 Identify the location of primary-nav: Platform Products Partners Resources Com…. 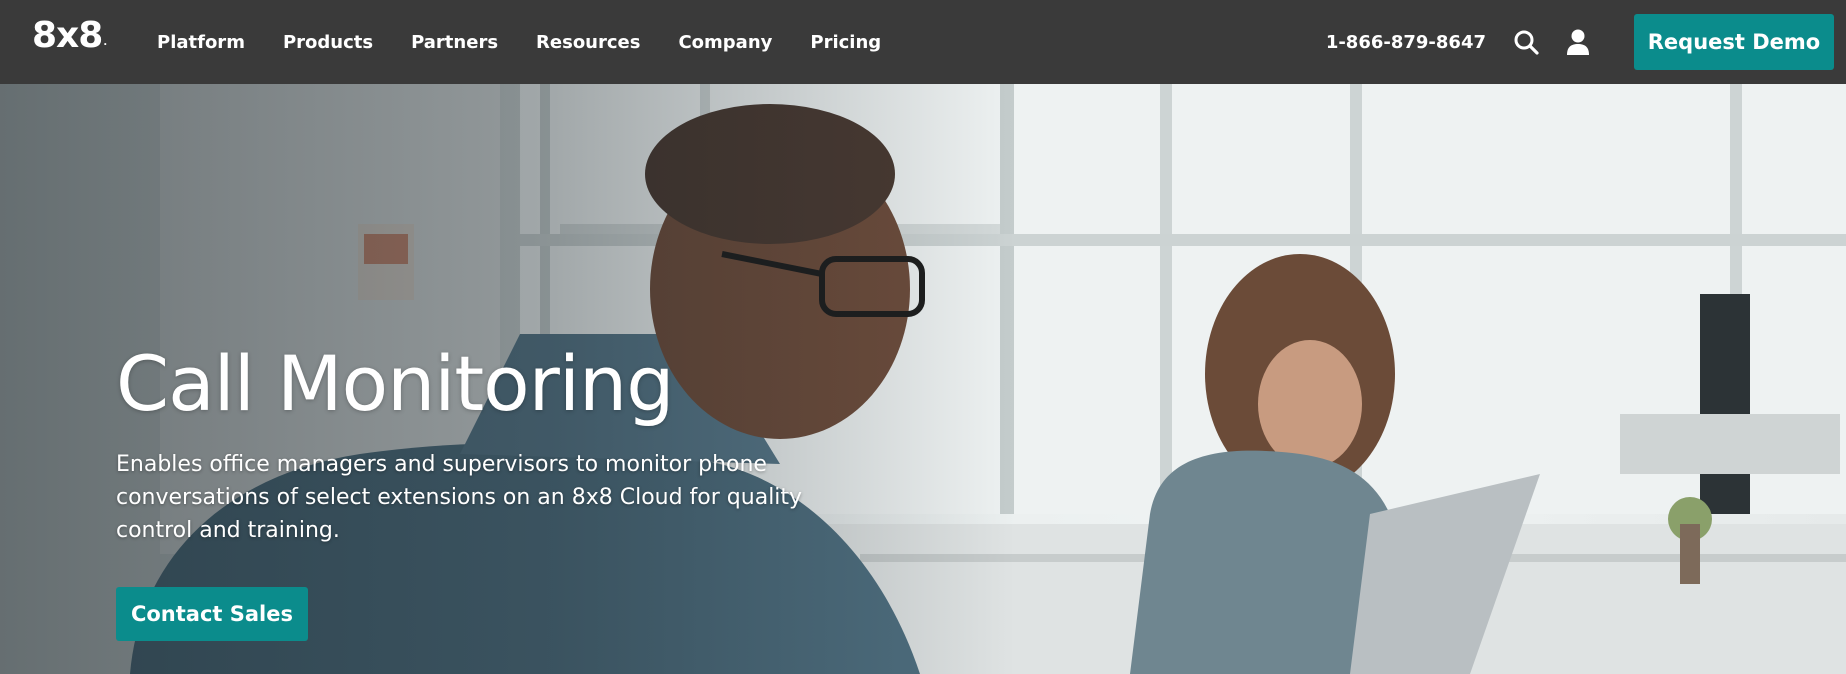
(538, 42).